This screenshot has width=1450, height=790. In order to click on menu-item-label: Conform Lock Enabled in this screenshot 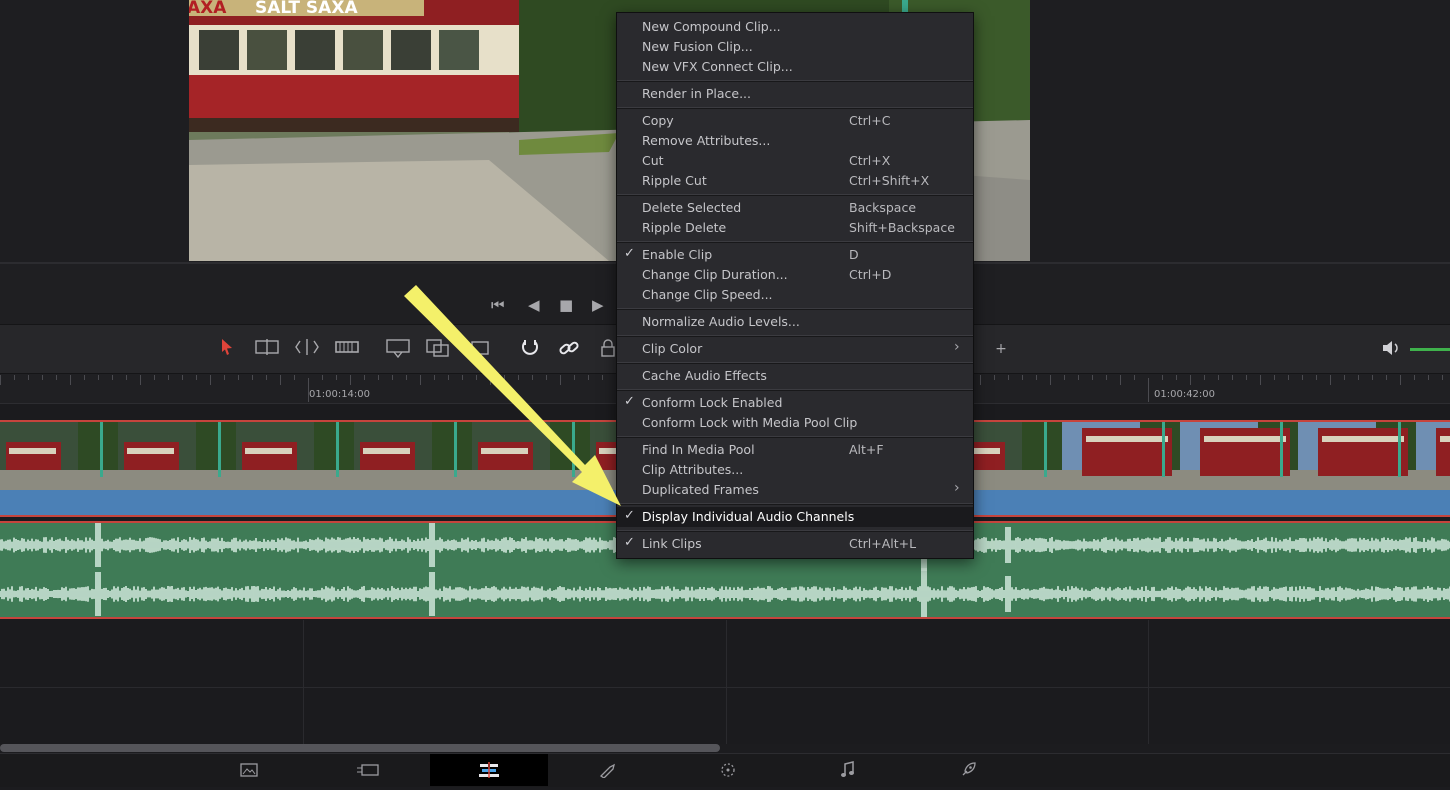, I will do `click(712, 402)`.